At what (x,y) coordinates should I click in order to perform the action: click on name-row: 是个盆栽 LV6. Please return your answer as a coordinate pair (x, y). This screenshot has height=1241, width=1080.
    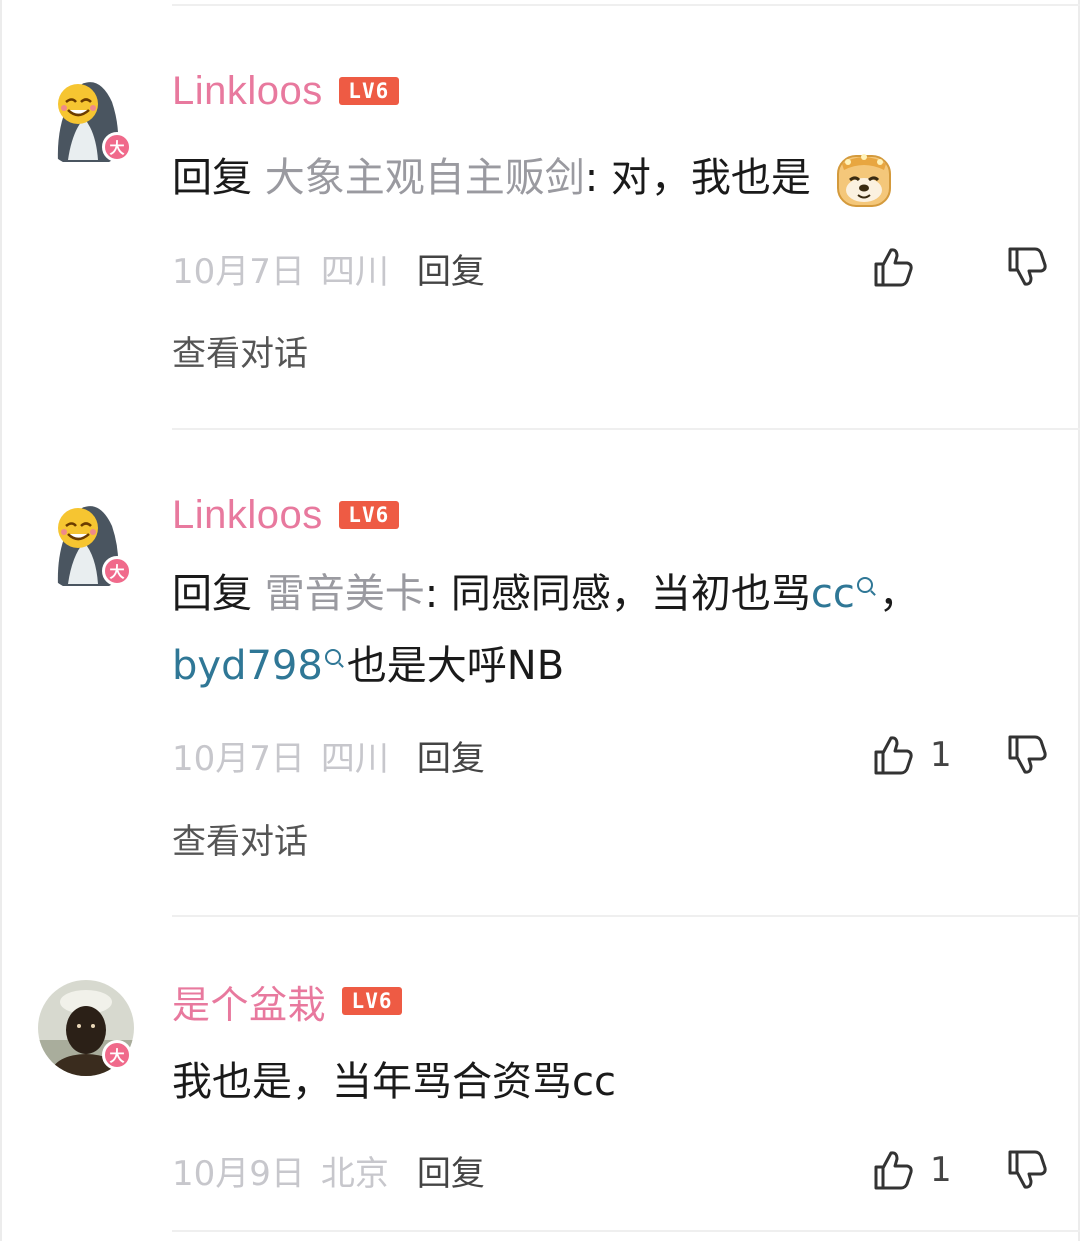
    Looking at the image, I should click on (287, 1001).